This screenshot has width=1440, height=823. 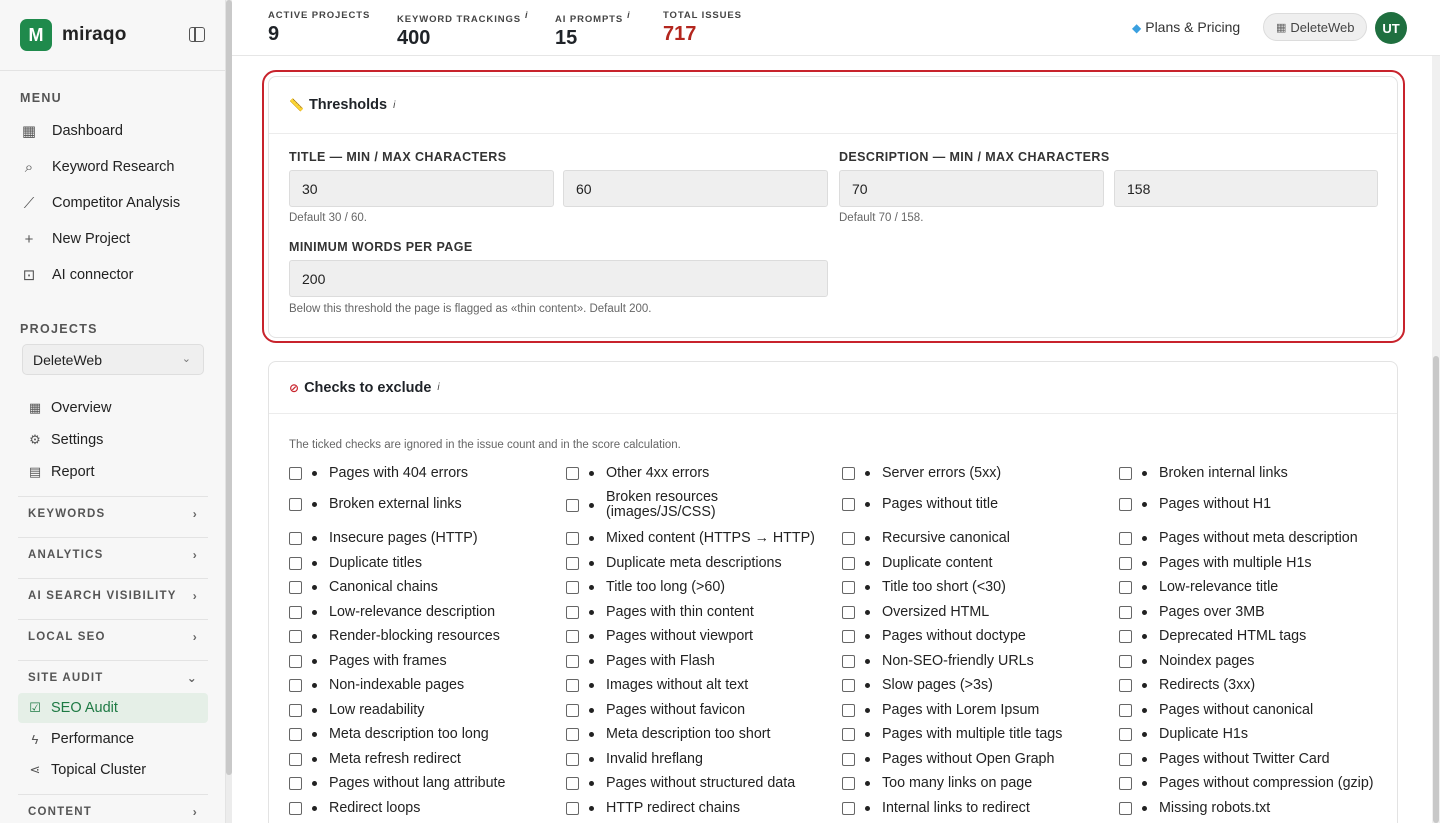 What do you see at coordinates (926, 538) in the screenshot?
I see `exclude-check-item: Recursive canonical` at bounding box center [926, 538].